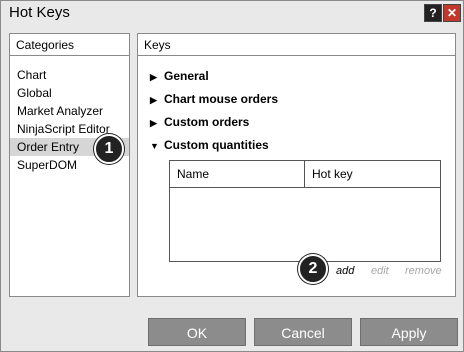 The width and height of the screenshot is (464, 352). I want to click on section-custom-orders: ▶ Custom orders, so click(199, 122).